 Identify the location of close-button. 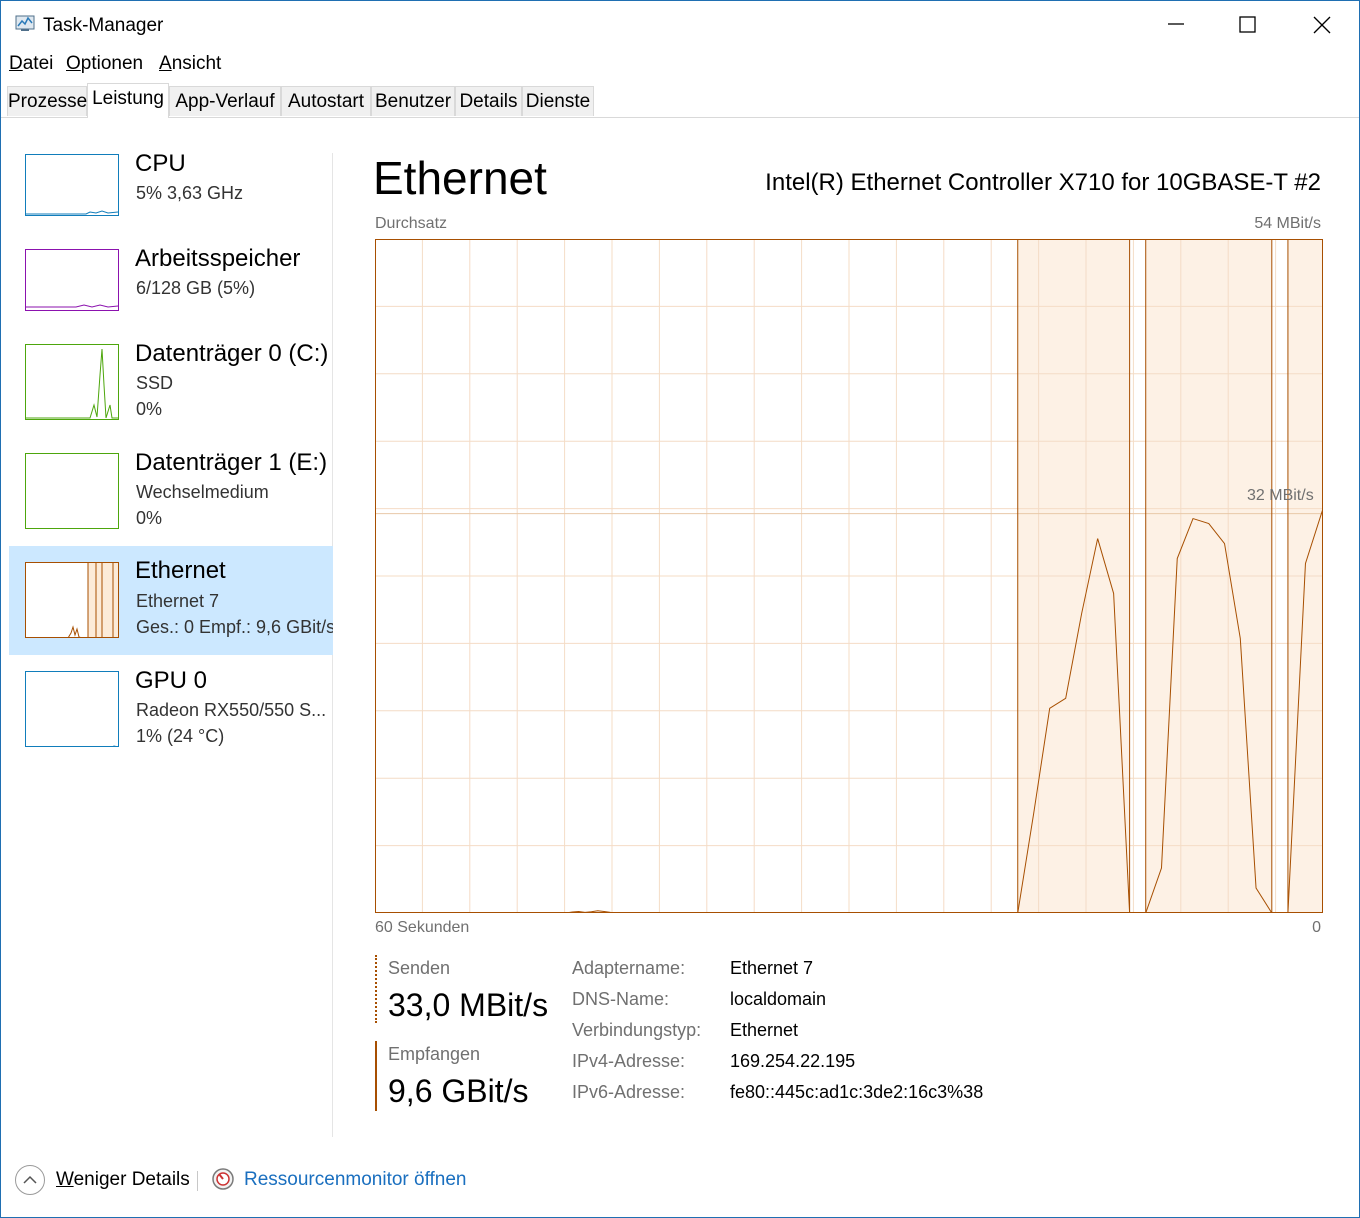
(1323, 24).